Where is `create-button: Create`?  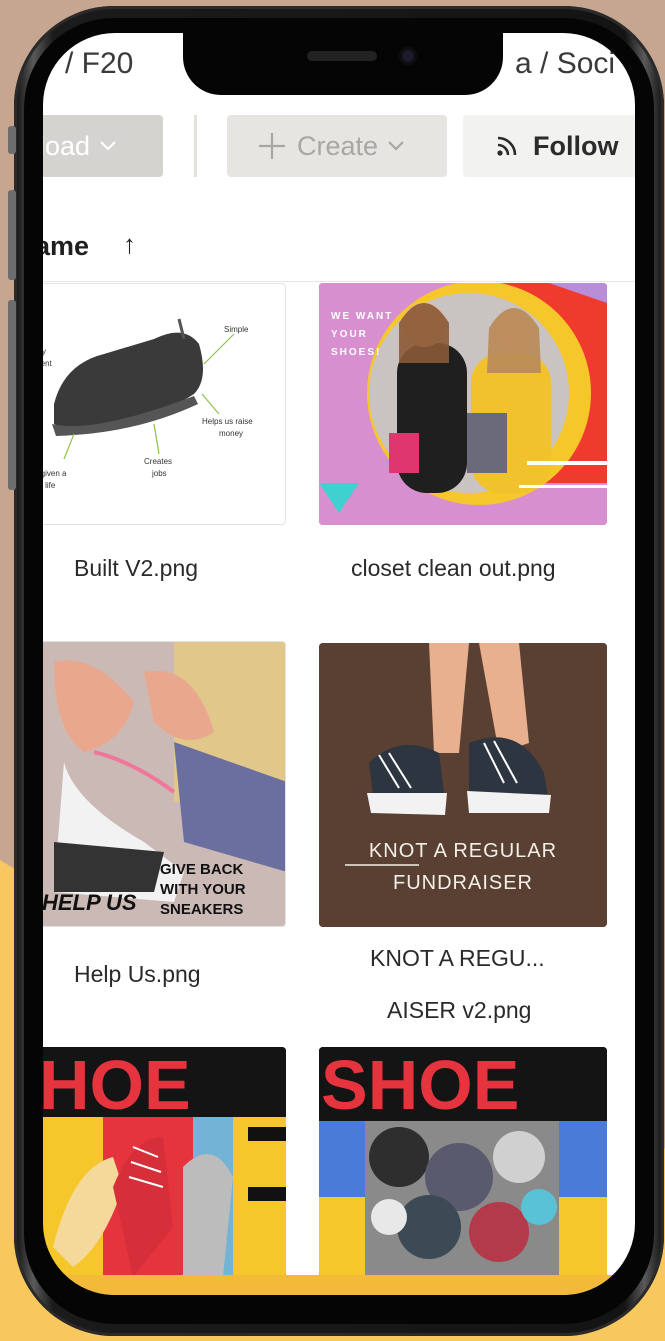
create-button: Create is located at coordinates (337, 146).